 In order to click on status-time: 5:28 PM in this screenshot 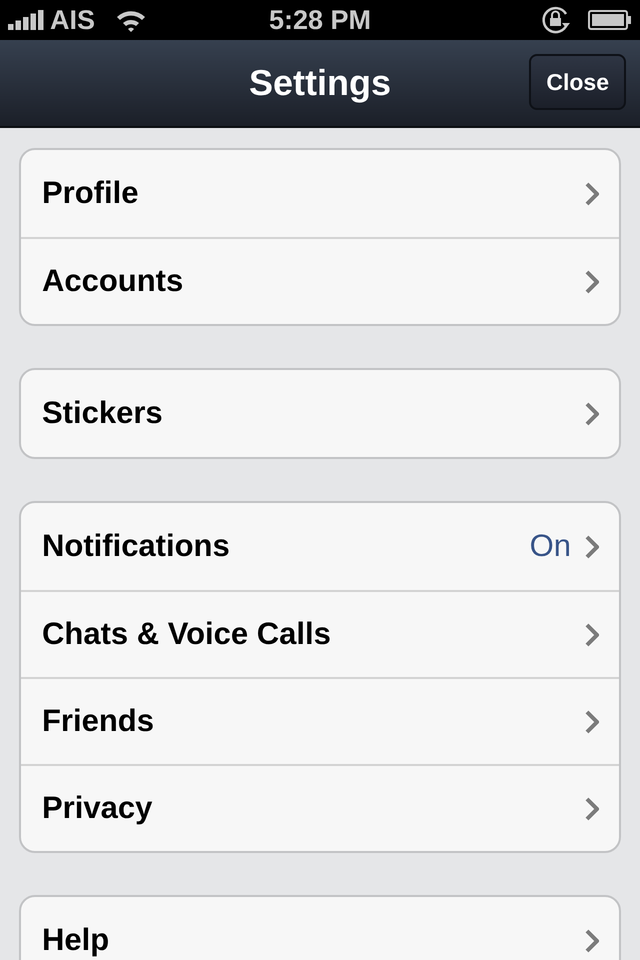, I will do `click(320, 20)`.